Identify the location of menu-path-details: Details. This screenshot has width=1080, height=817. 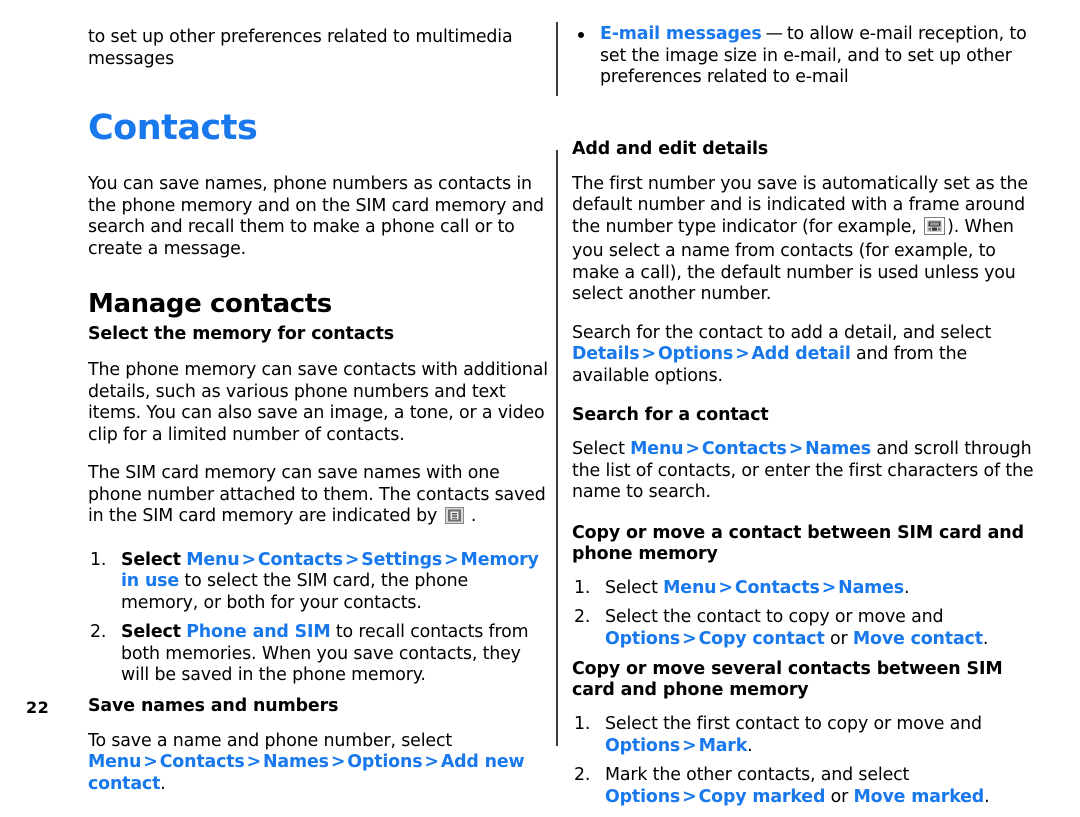
(606, 354).